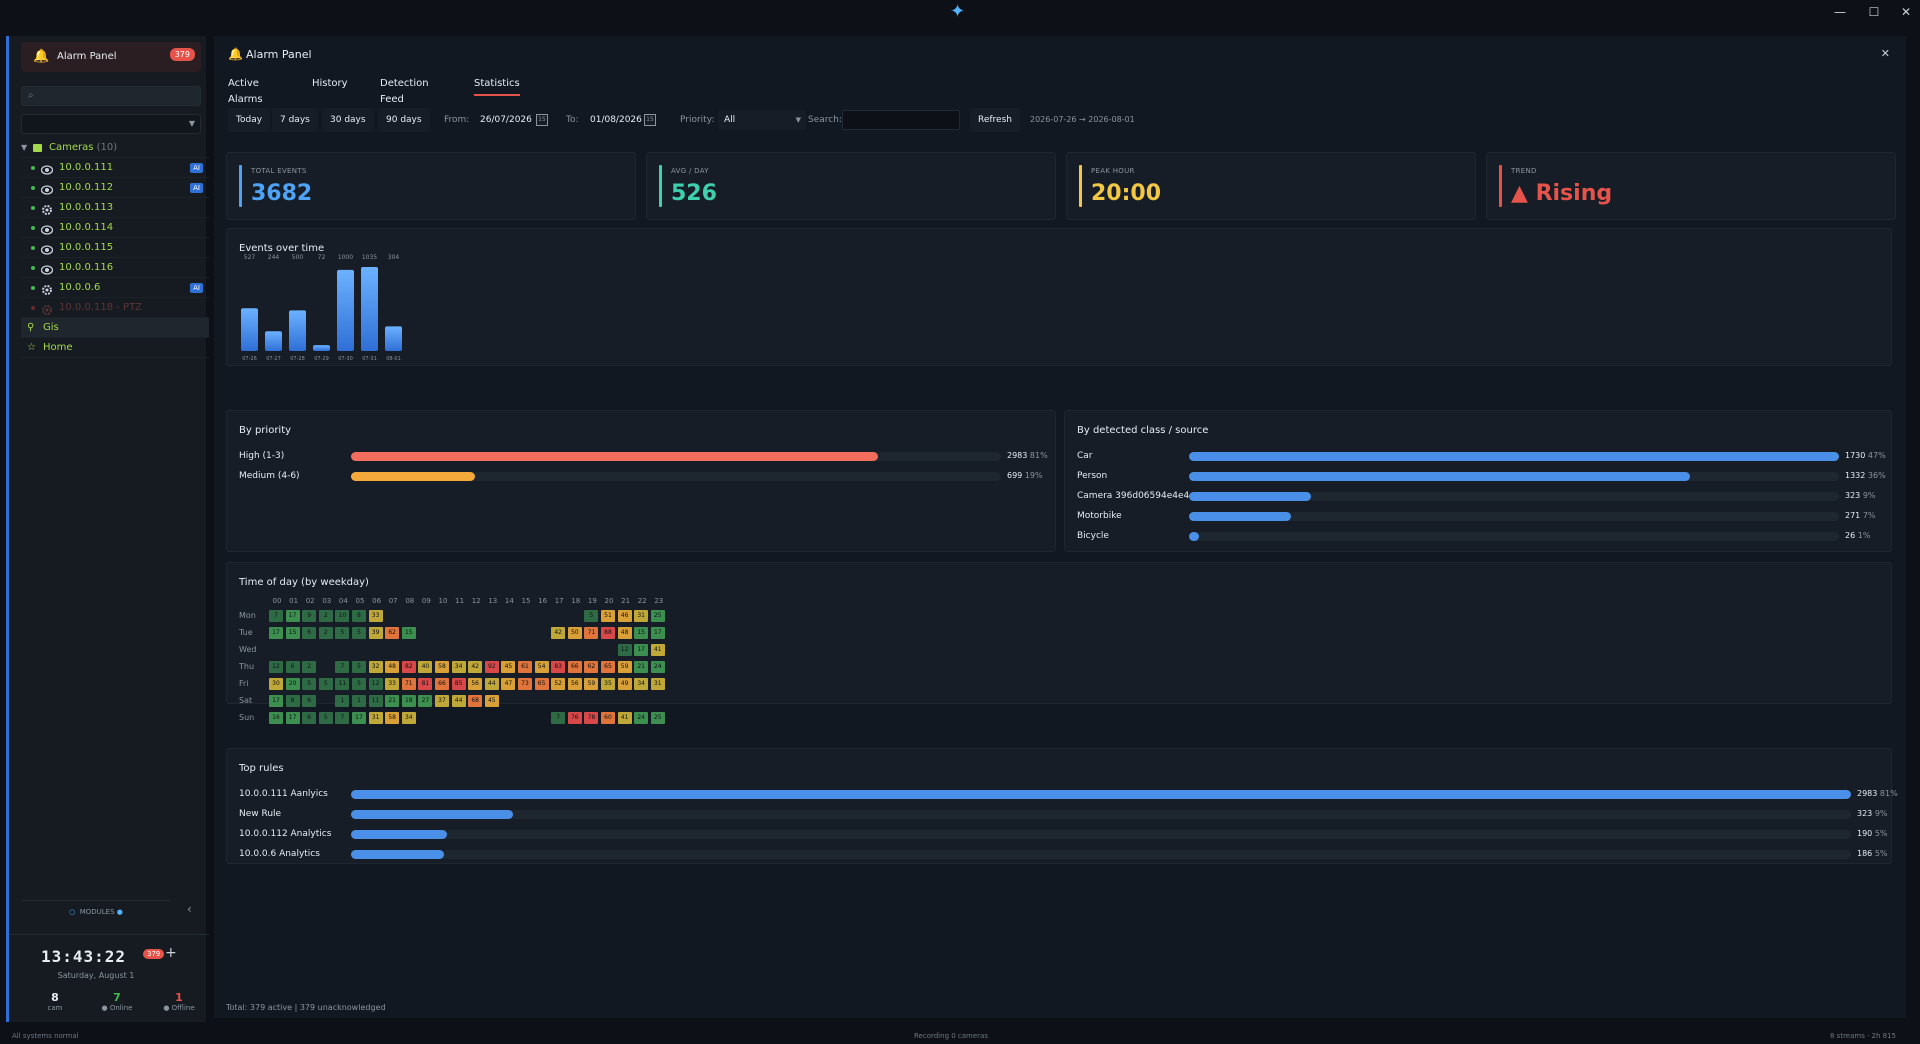  What do you see at coordinates (295, 120) in the screenshot?
I see `range-7-days-button: 7 days` at bounding box center [295, 120].